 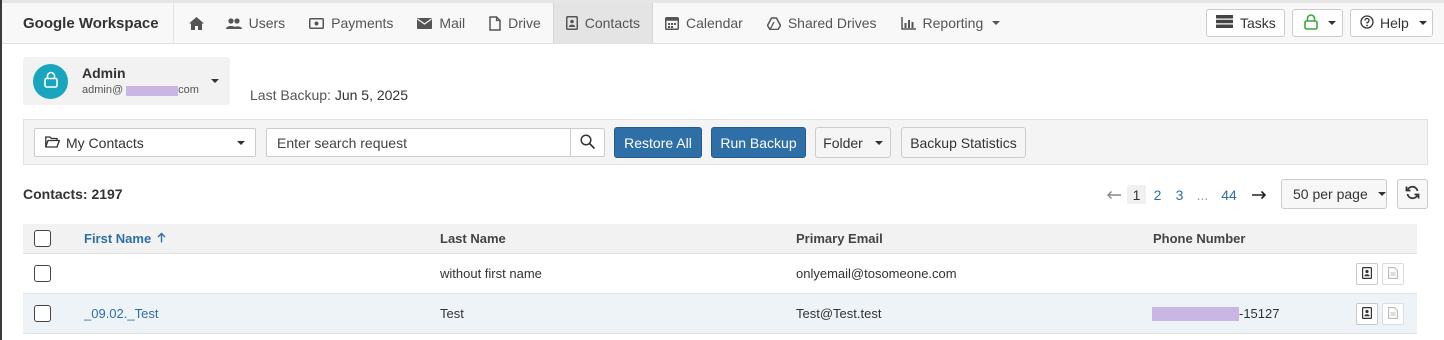 I want to click on nav-shared-drives-label: Shared Drives, so click(x=832, y=23).